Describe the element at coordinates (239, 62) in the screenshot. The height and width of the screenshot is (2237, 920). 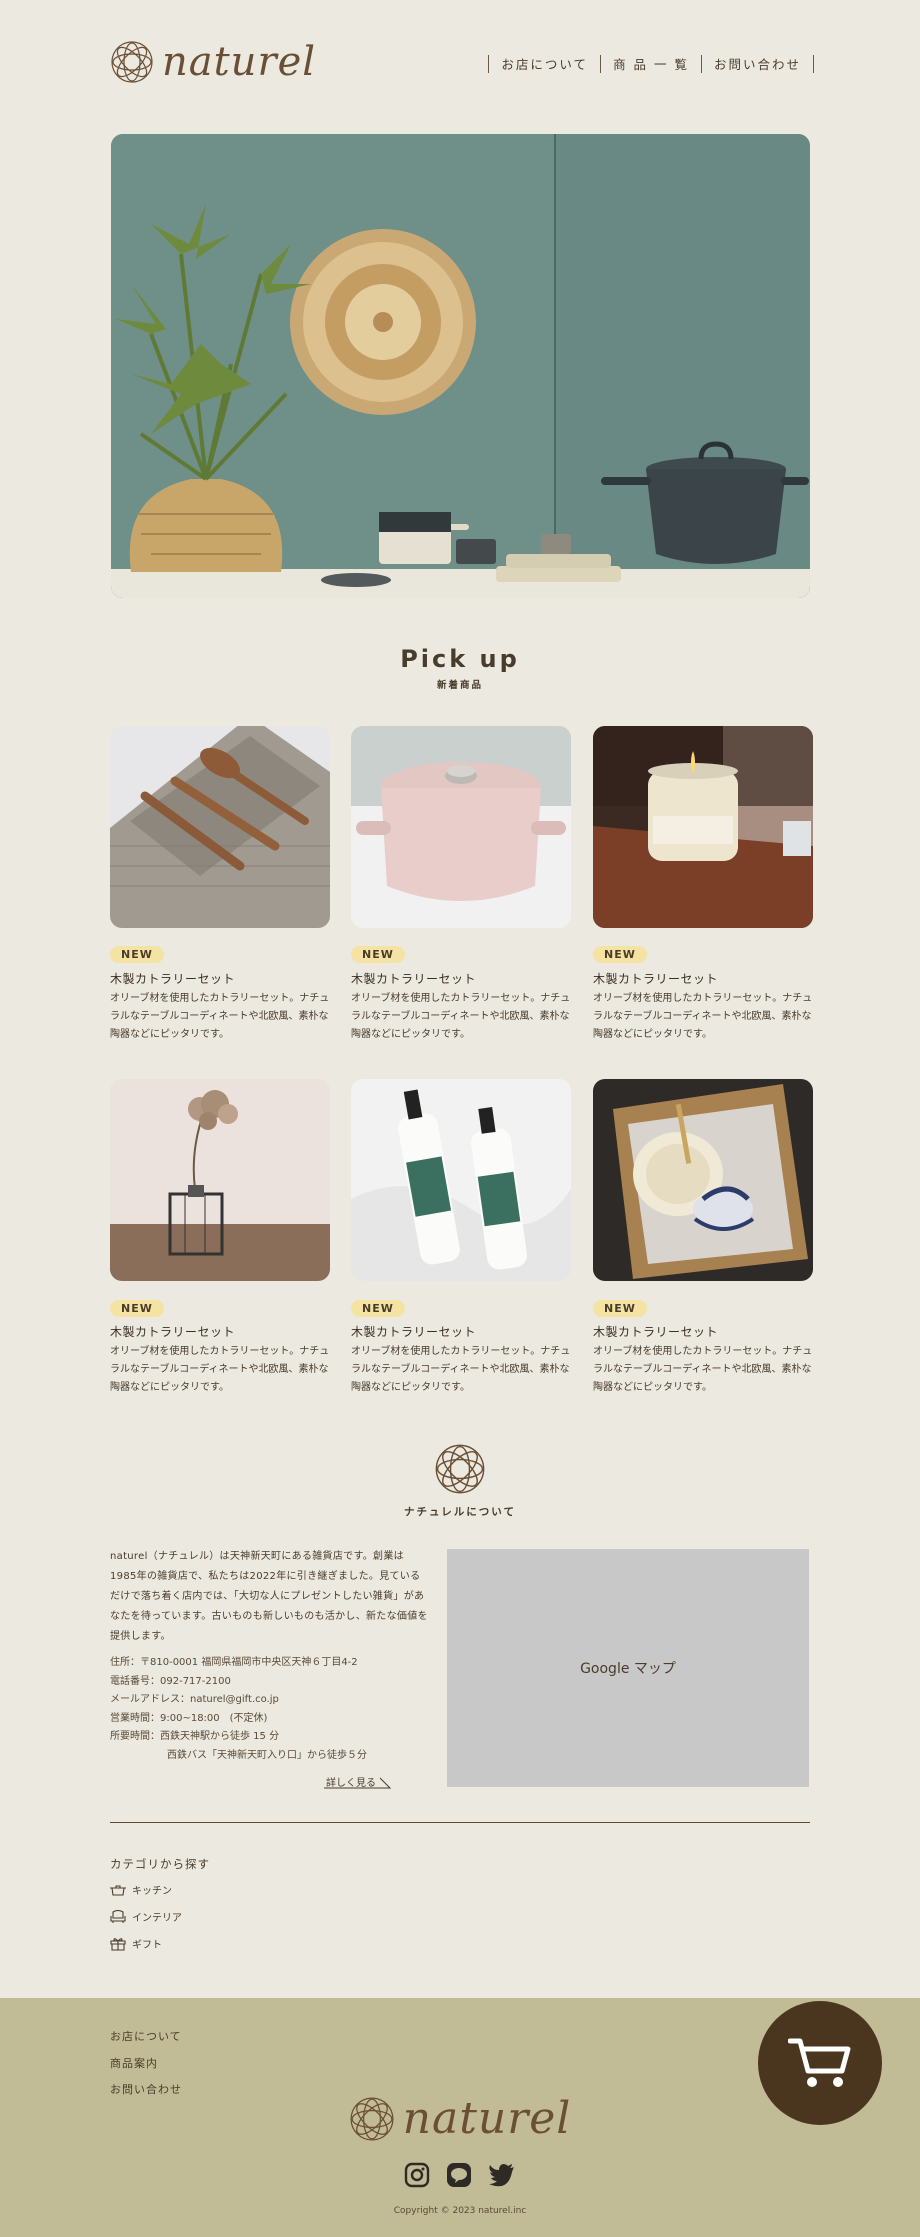
I see `brand-name: naturel` at that location.